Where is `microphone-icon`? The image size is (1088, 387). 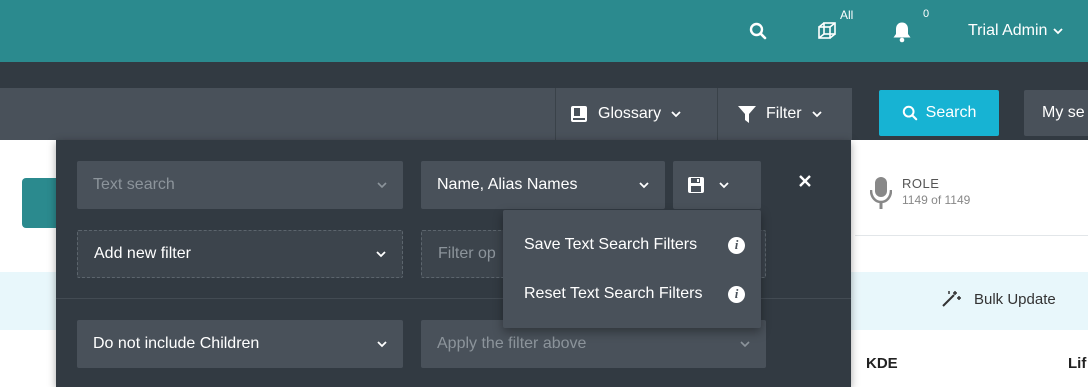 microphone-icon is located at coordinates (881, 193).